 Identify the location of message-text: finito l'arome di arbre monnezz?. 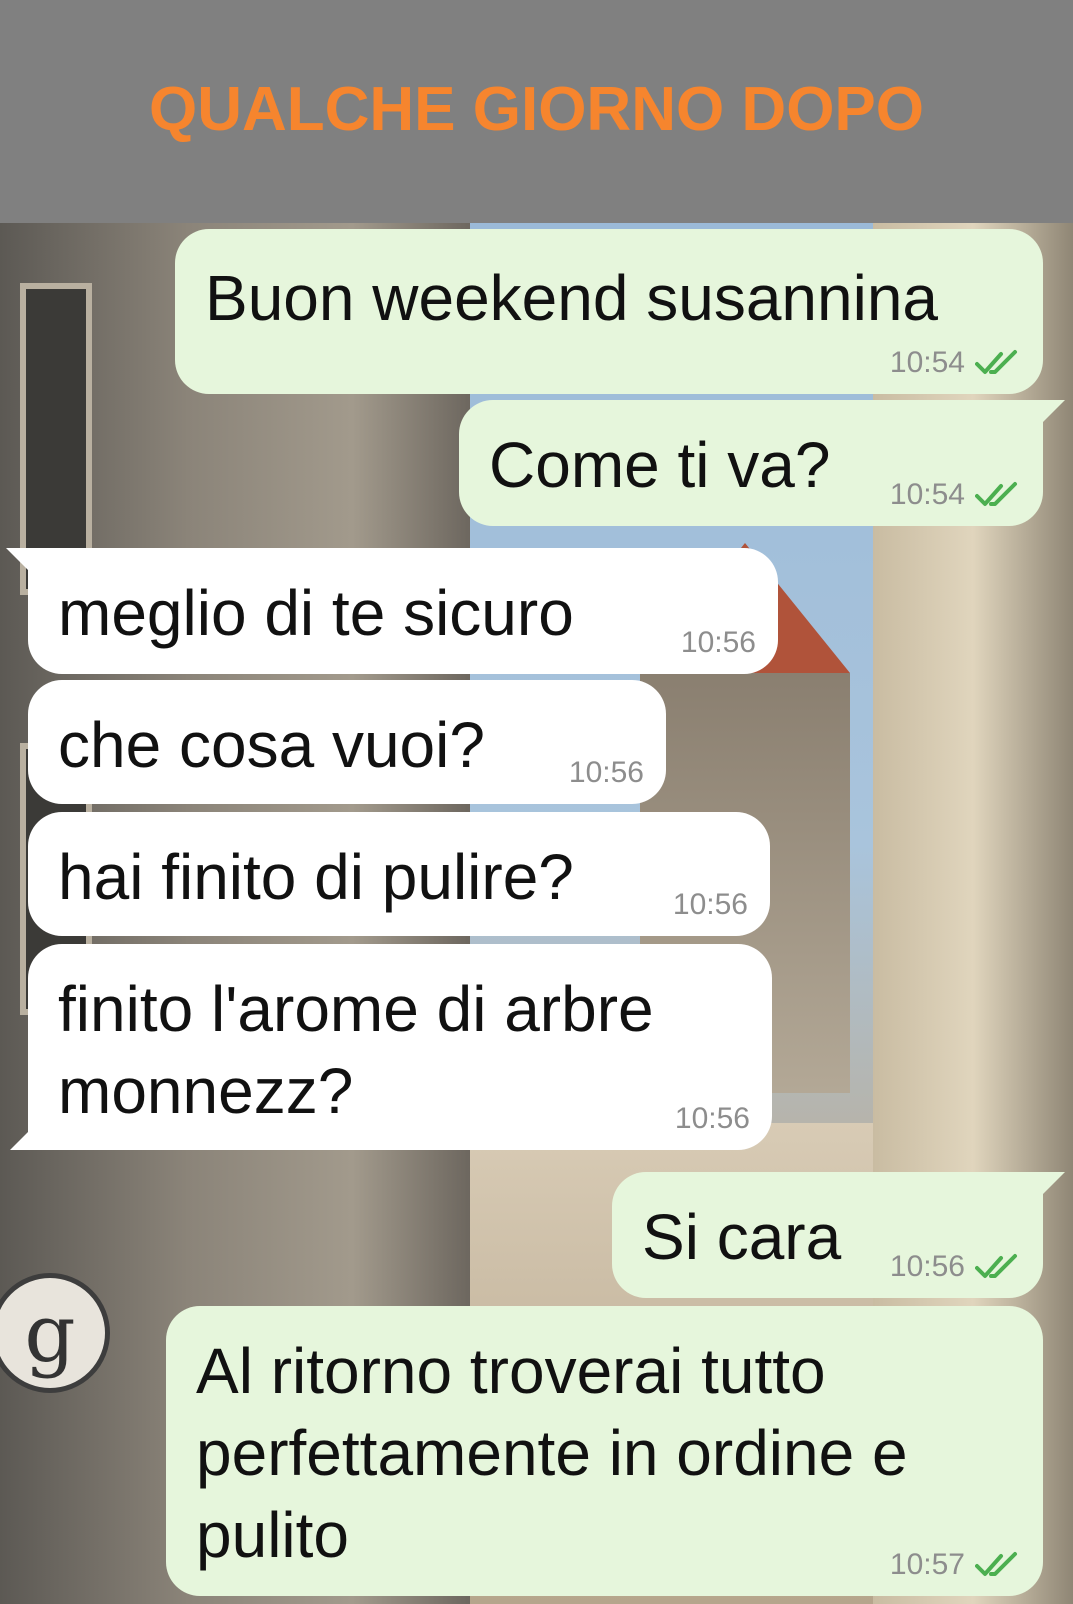
(356, 1050).